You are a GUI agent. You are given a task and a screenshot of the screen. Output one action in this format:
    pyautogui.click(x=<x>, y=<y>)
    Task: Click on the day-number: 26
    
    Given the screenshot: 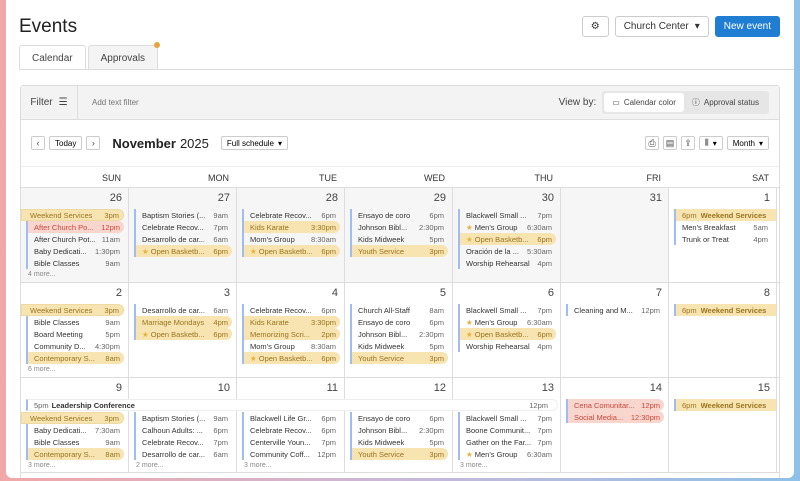 What is the action you would take?
    pyautogui.click(x=74, y=200)
    